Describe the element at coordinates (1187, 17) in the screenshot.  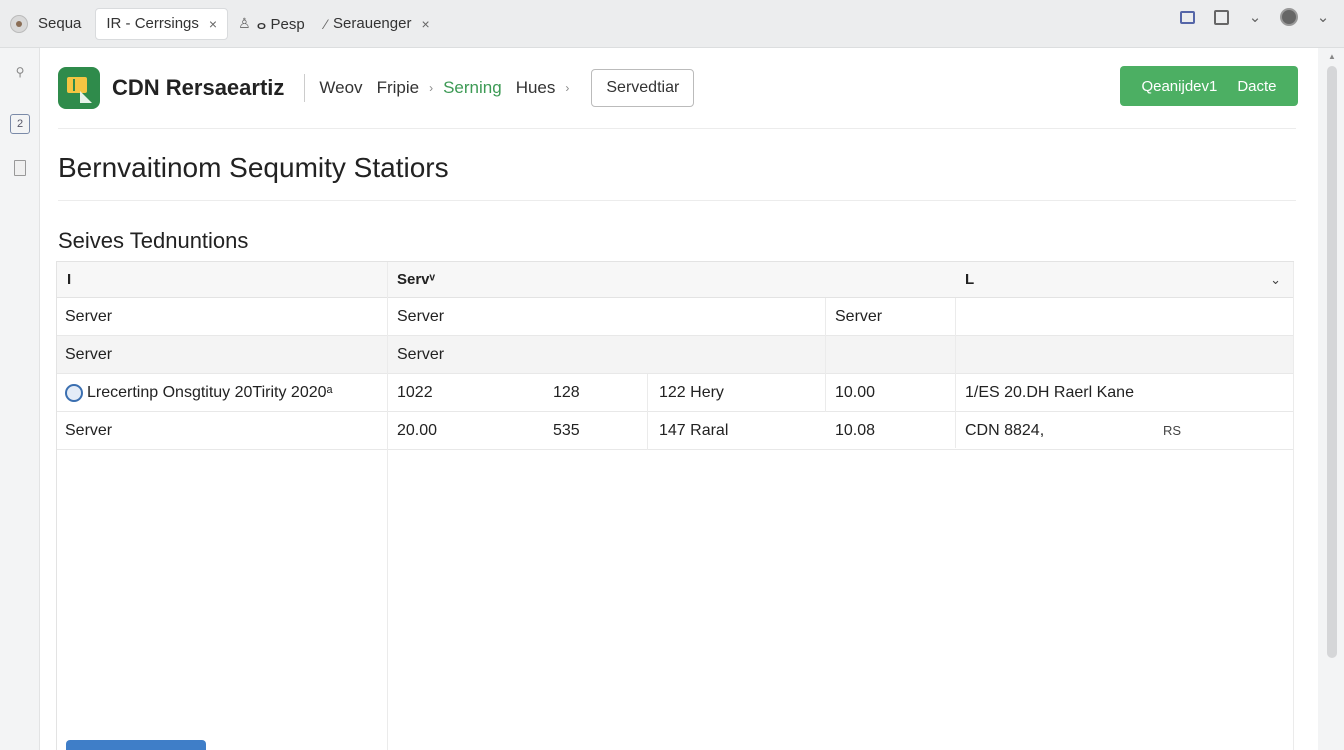
I see `checklist-icon` at that location.